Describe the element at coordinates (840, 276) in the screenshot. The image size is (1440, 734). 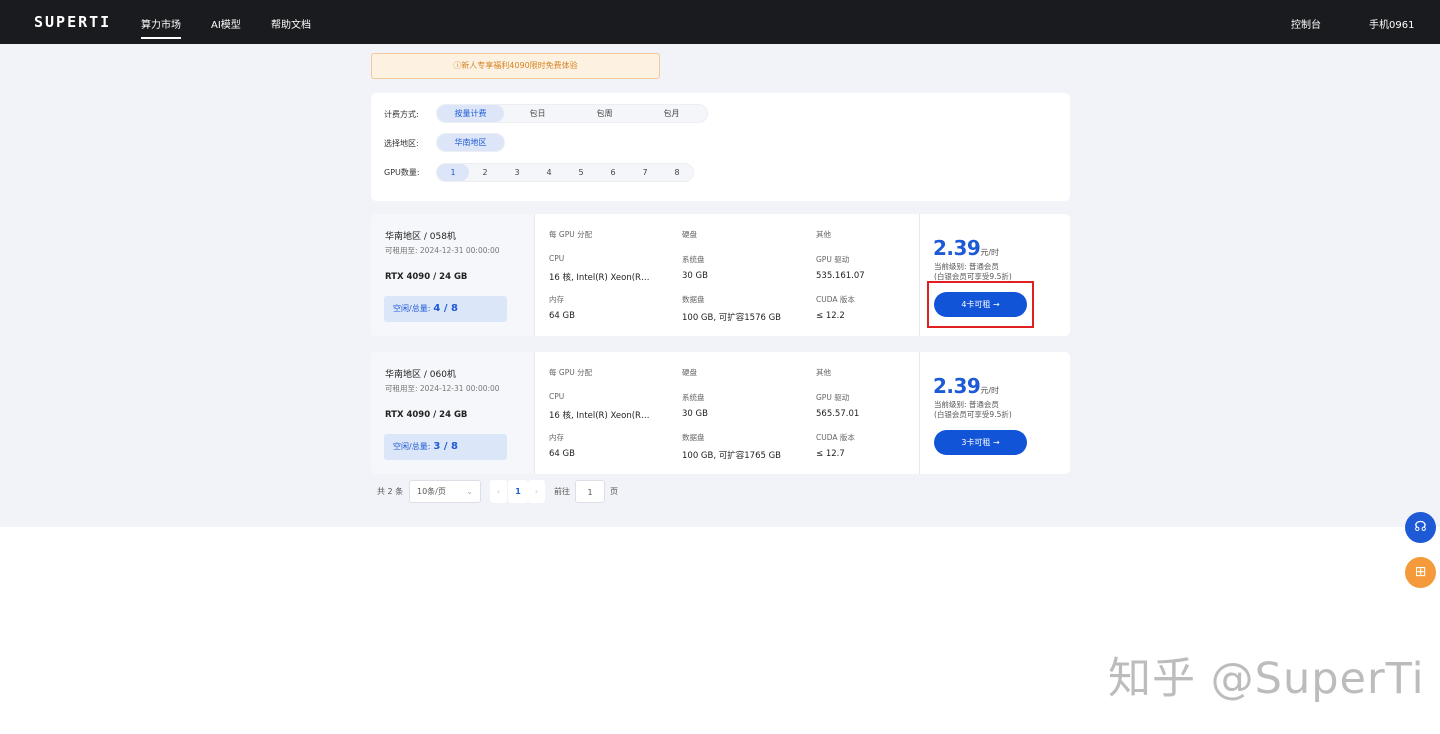
I see `gpu-driver-value: 535.161.07` at that location.